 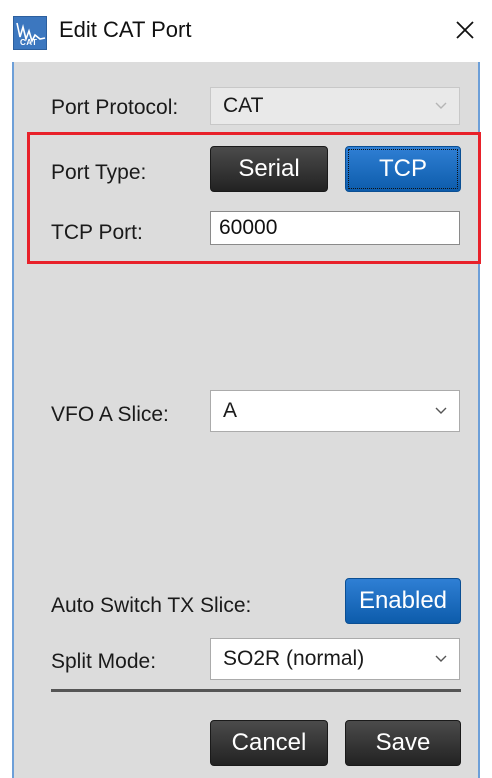 What do you see at coordinates (110, 414) in the screenshot?
I see `vfo-a-slice-label: VFO A Slice:` at bounding box center [110, 414].